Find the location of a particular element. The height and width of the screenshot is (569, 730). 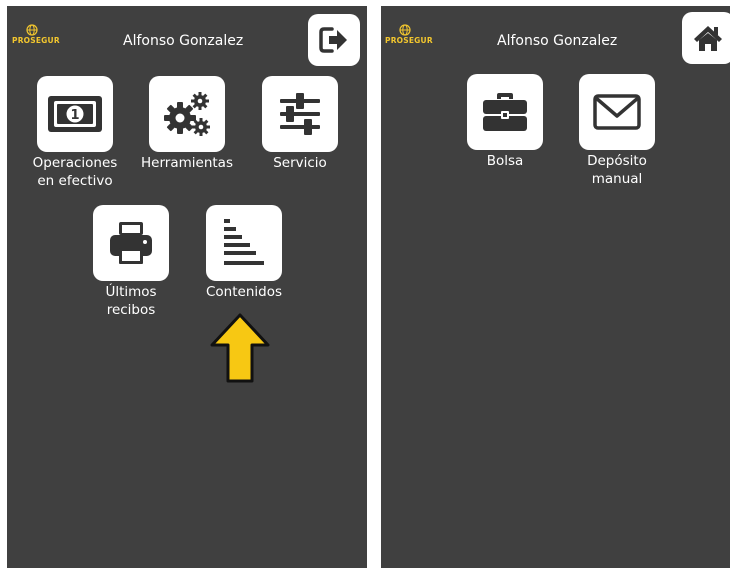

home-button is located at coordinates (706, 38).